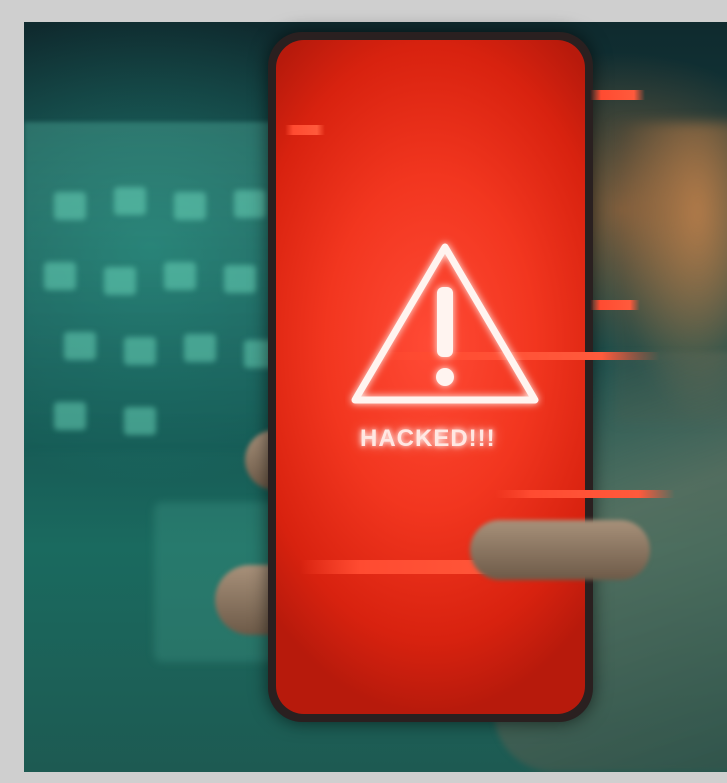 Image resolution: width=727 pixels, height=783 pixels. What do you see at coordinates (445, 323) in the screenshot?
I see `warning-triangle-icon` at bounding box center [445, 323].